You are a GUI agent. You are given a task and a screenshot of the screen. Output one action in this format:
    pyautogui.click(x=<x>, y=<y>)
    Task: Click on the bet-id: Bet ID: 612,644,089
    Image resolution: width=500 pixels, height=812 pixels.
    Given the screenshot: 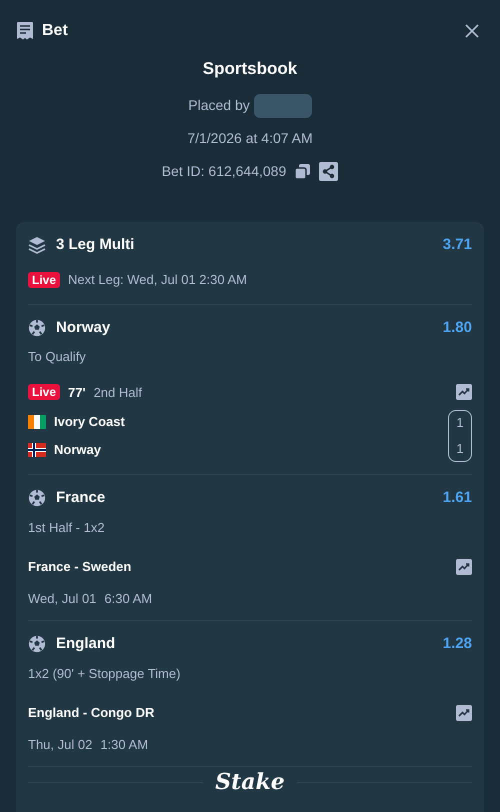 What is the action you would take?
    pyautogui.click(x=224, y=171)
    